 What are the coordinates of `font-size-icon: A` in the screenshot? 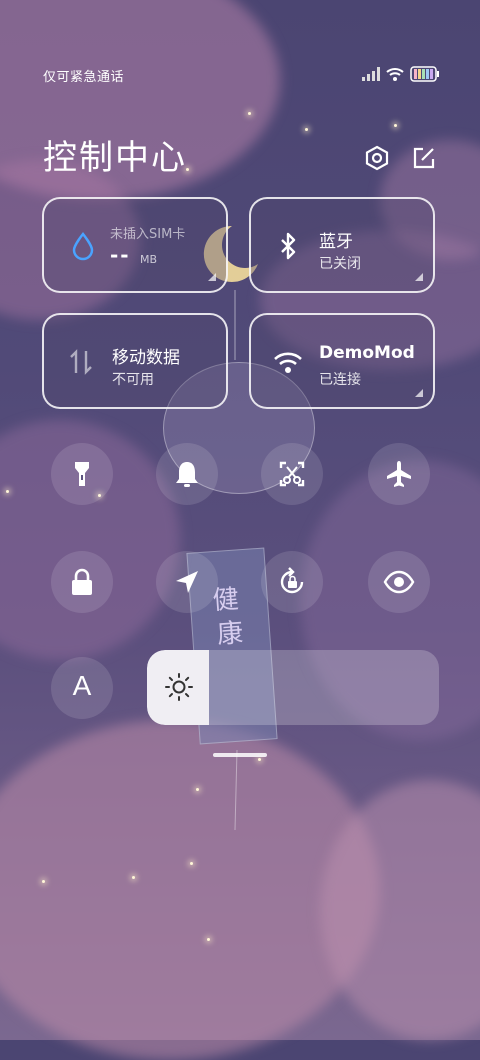 It's located at (82, 685).